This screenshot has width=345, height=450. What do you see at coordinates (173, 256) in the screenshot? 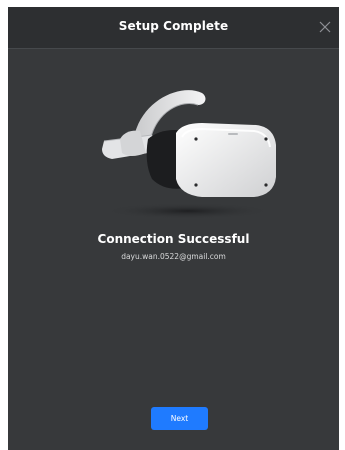
I see `account-email: dayu.wan.0522@gmail.com` at bounding box center [173, 256].